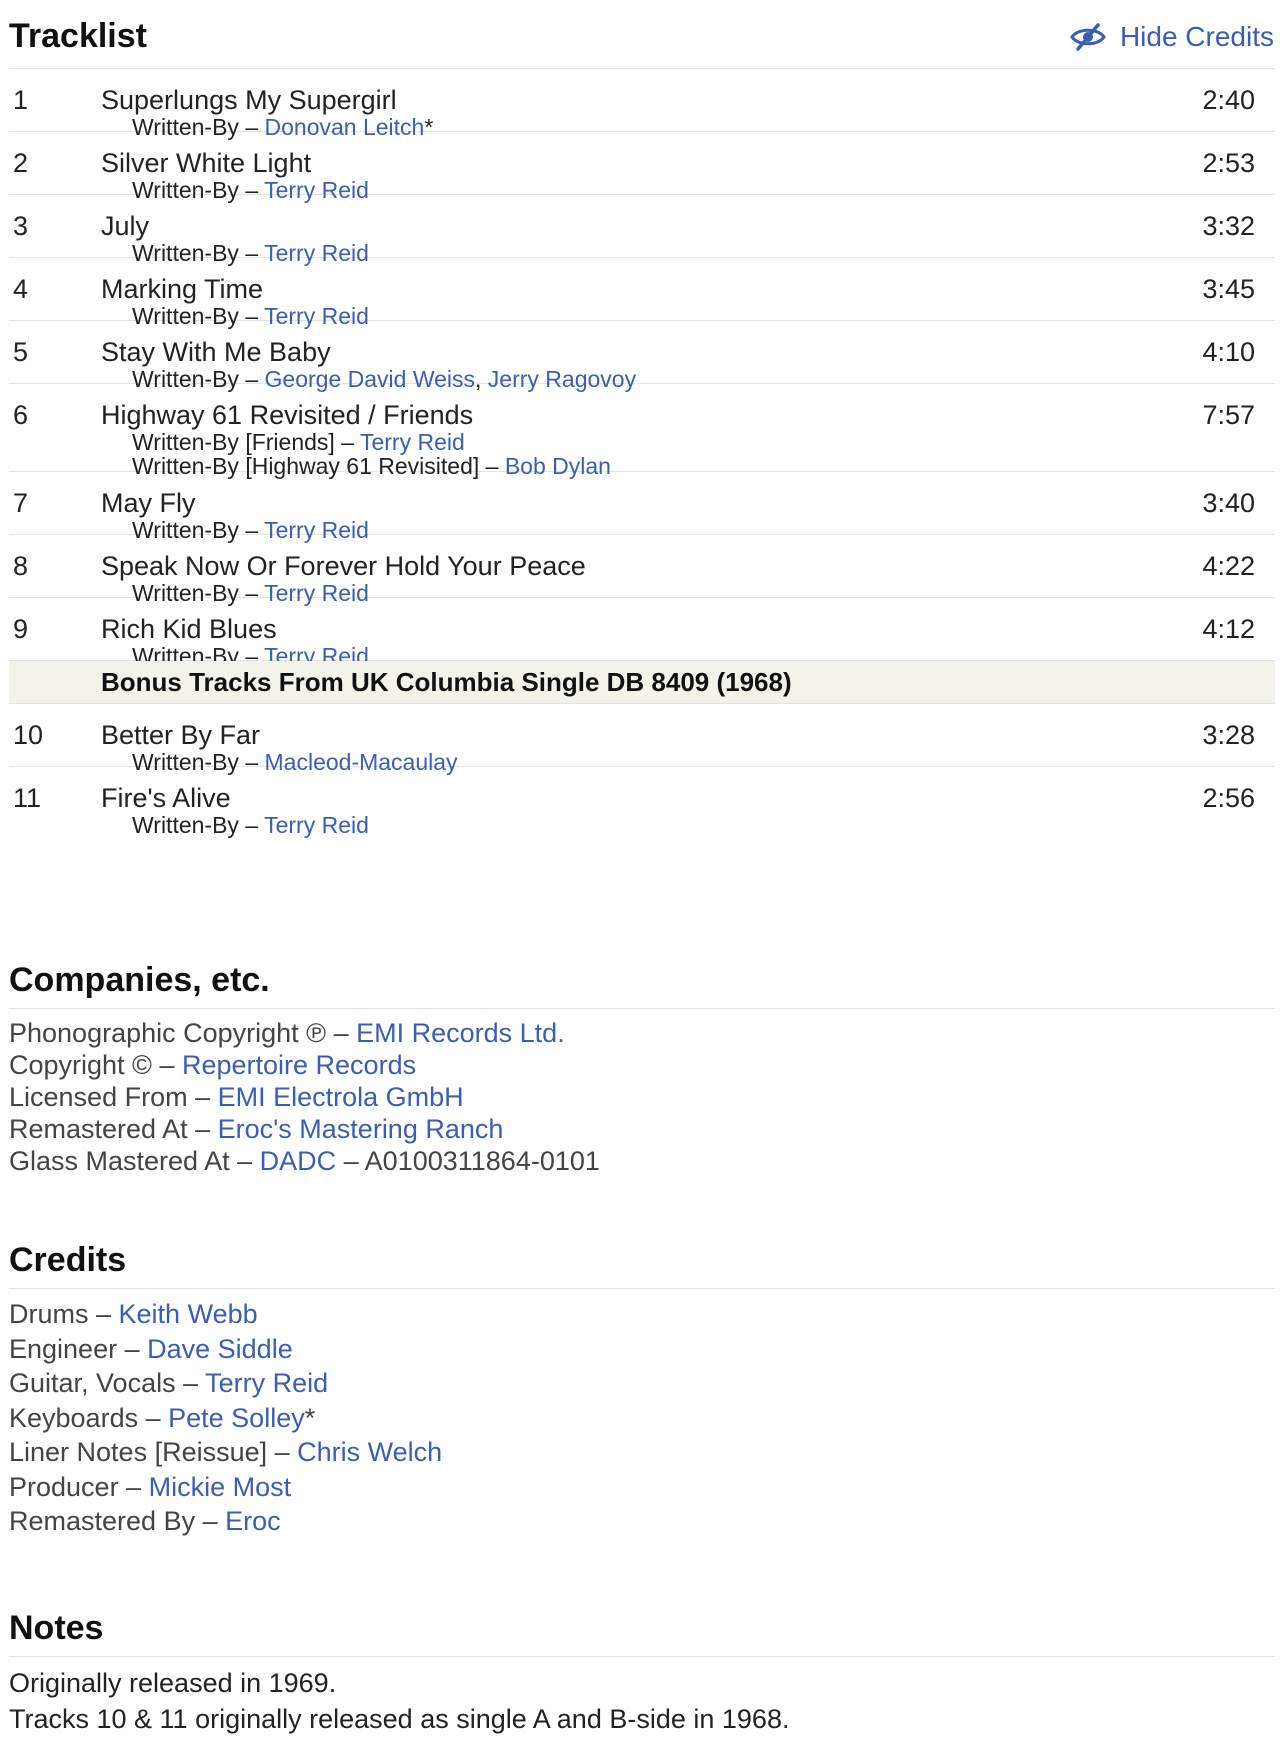 This screenshot has height=1760, width=1284. I want to click on track-number: 2, so click(21, 163).